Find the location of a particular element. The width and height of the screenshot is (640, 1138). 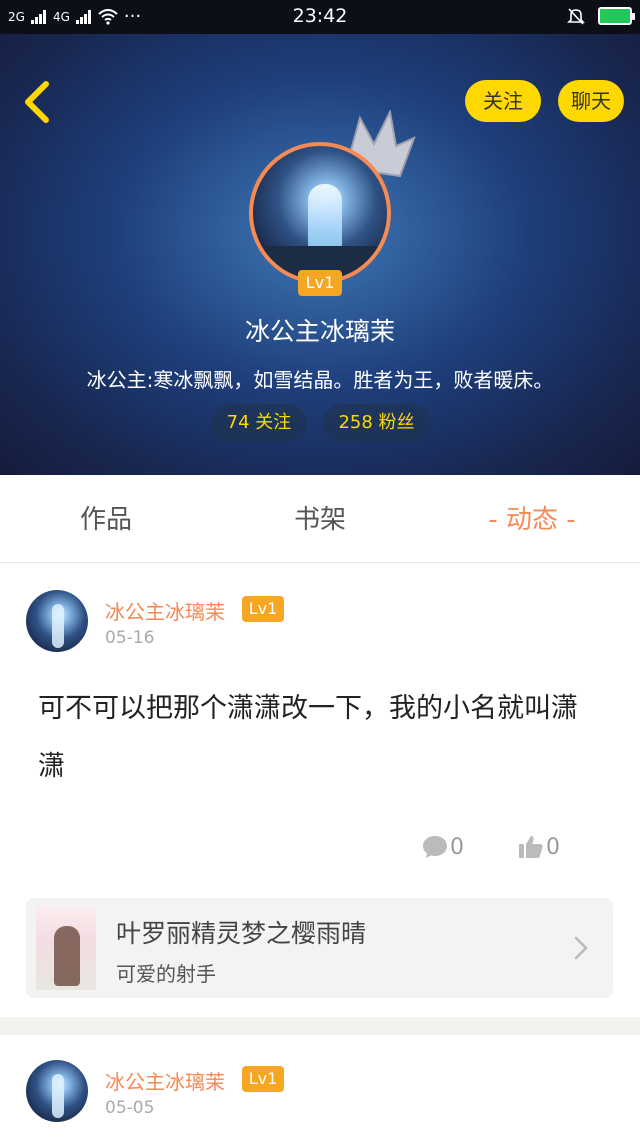

profile-avatar is located at coordinates (320, 213).